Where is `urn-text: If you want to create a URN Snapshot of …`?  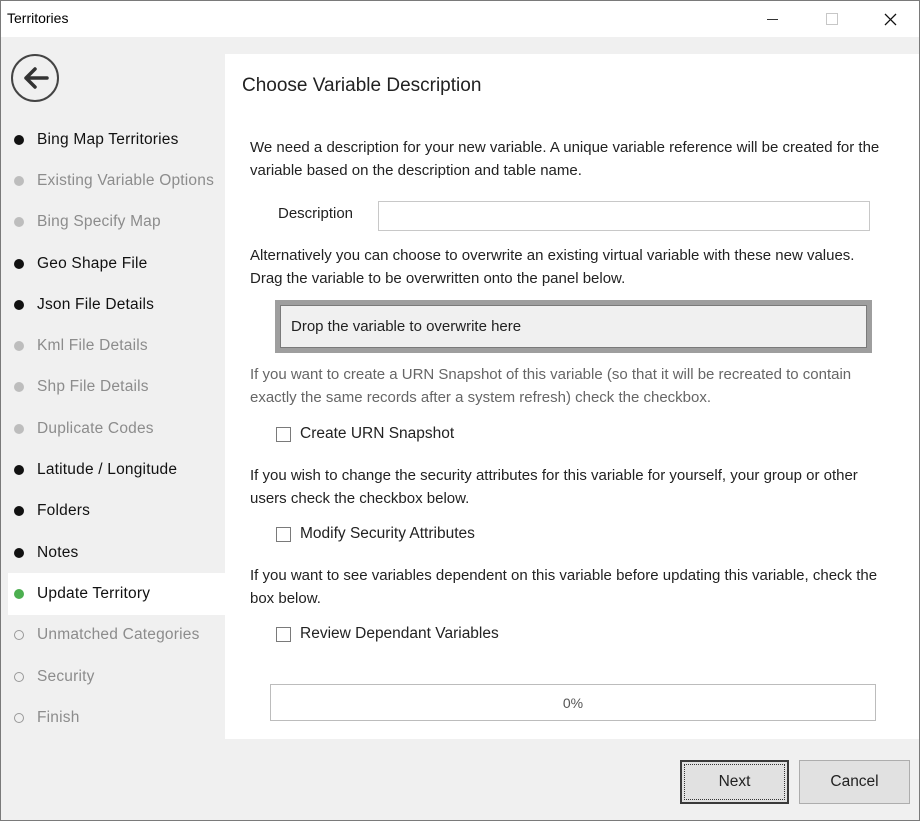 urn-text: If you want to create a URN Snapshot of … is located at coordinates (551, 386).